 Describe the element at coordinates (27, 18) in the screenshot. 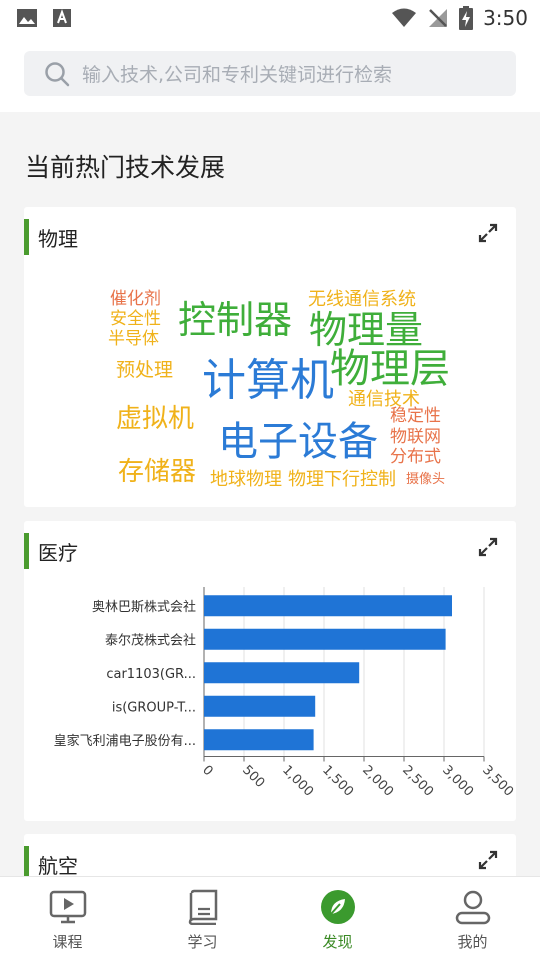

I see `image-notification-icon` at that location.